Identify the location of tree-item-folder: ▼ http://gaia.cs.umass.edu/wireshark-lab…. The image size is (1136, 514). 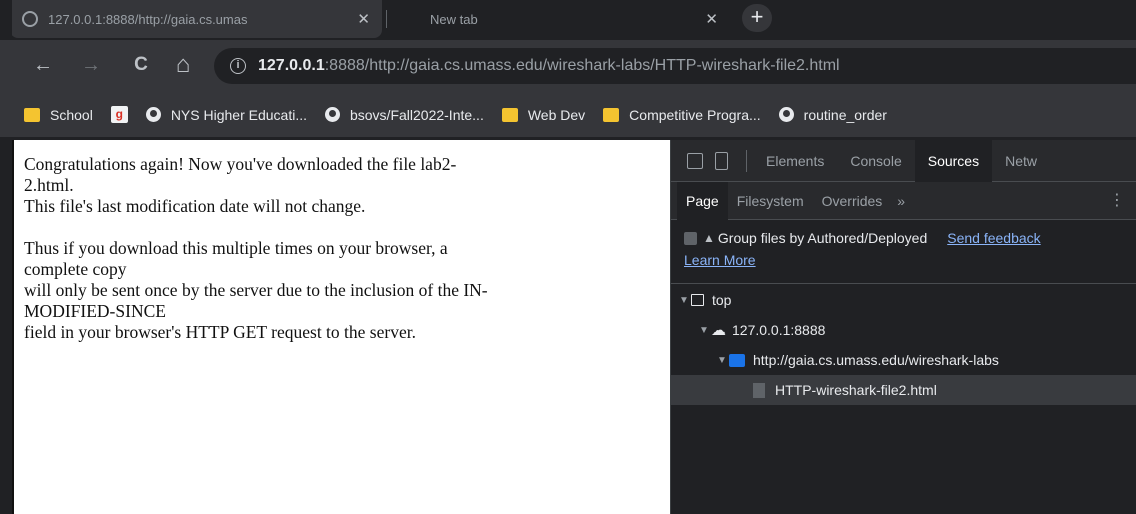
(903, 360).